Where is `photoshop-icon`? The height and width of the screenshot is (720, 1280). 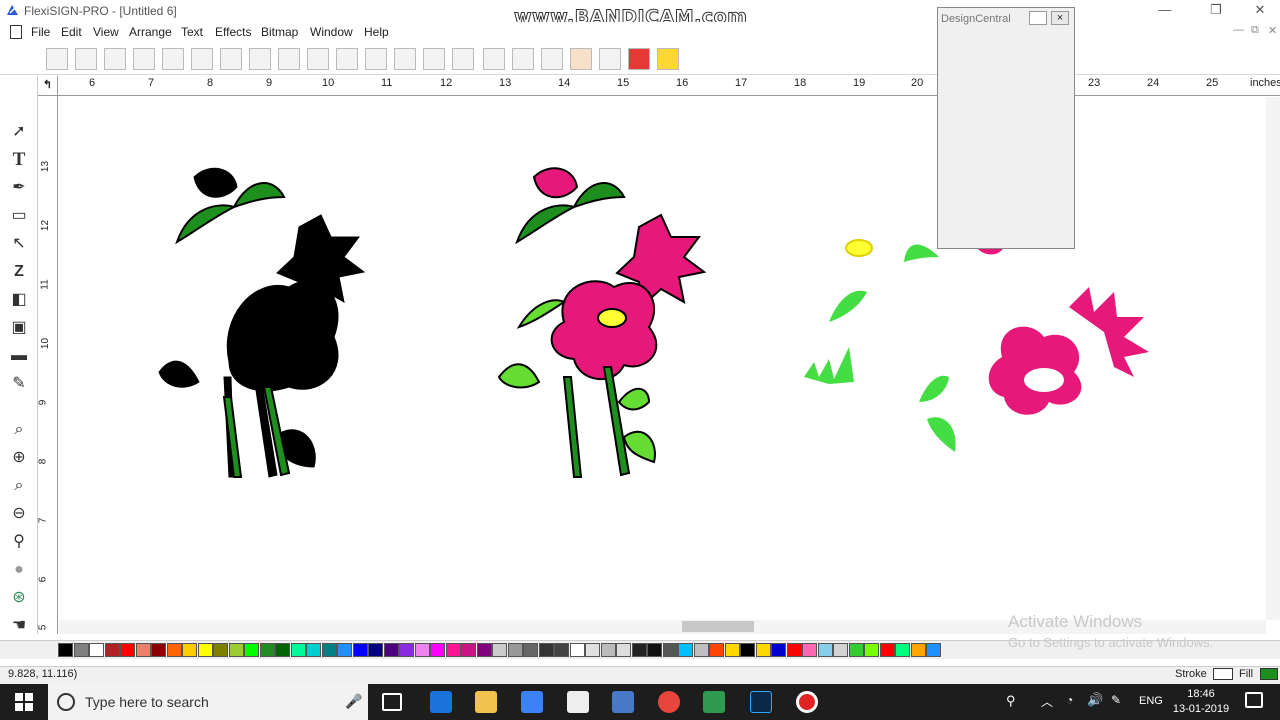
photoshop-icon is located at coordinates (761, 702).